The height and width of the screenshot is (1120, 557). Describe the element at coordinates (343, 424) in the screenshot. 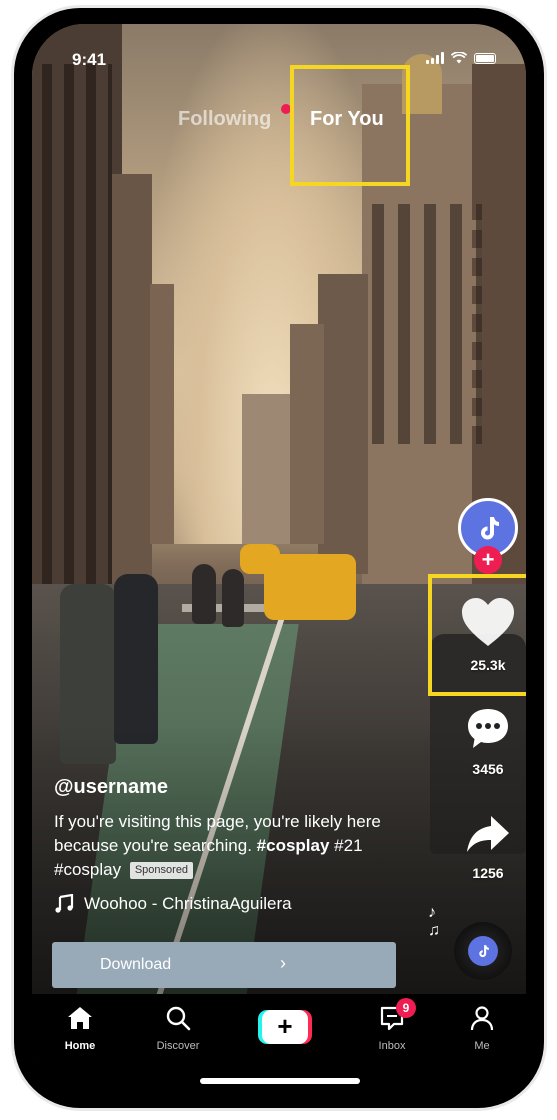

I see `building-right-mid` at that location.